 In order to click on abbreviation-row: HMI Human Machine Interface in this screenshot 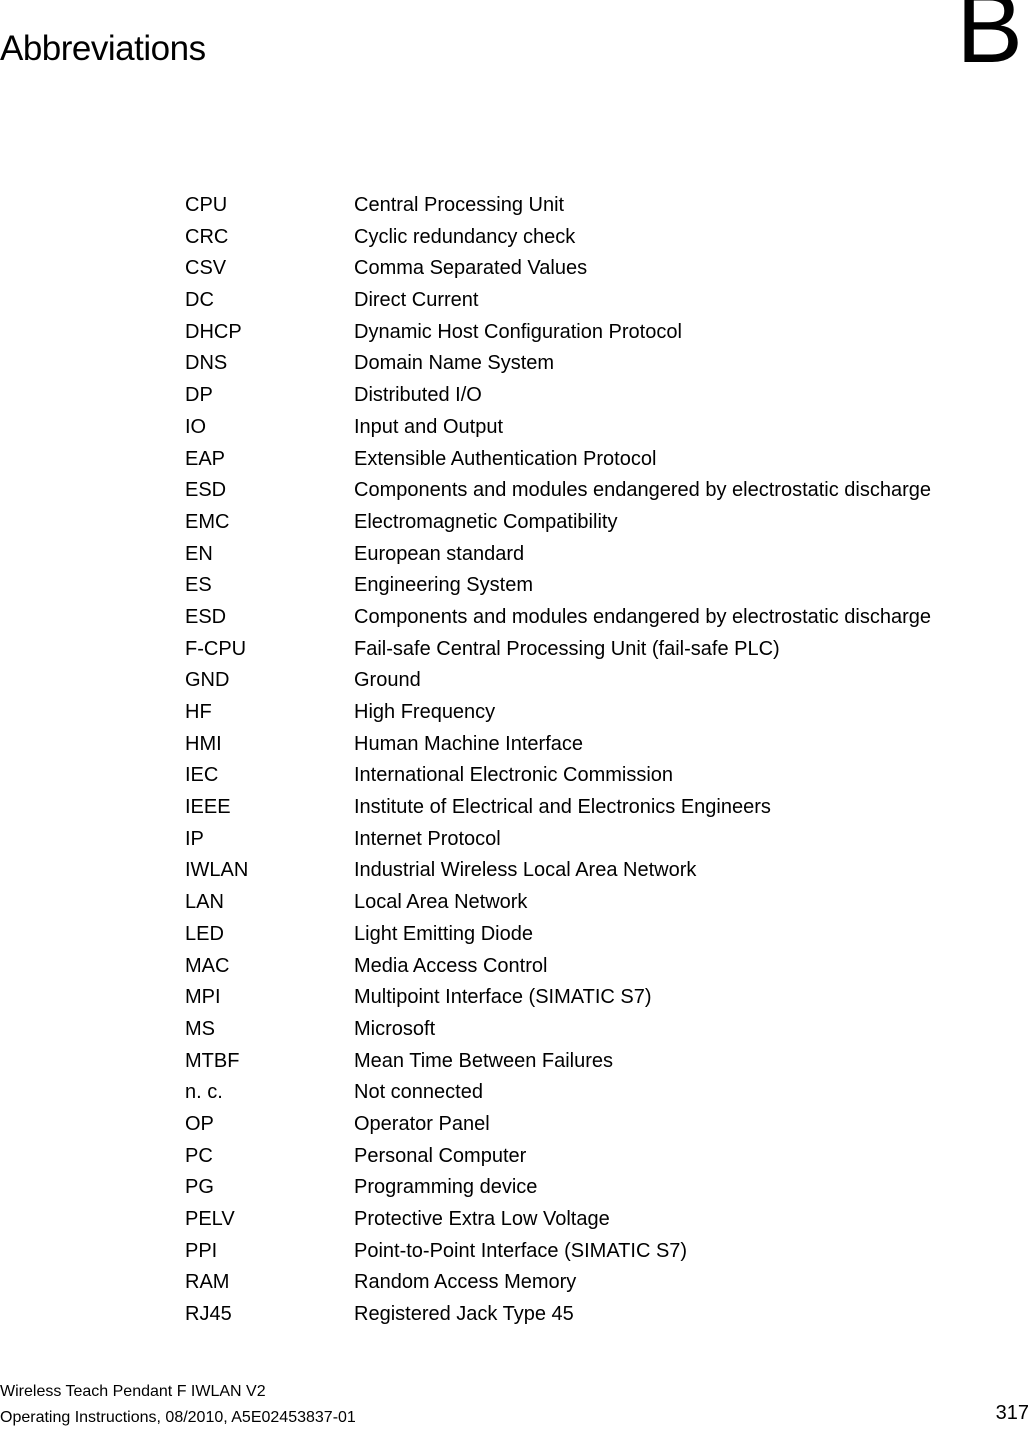, I will do `click(558, 746)`.